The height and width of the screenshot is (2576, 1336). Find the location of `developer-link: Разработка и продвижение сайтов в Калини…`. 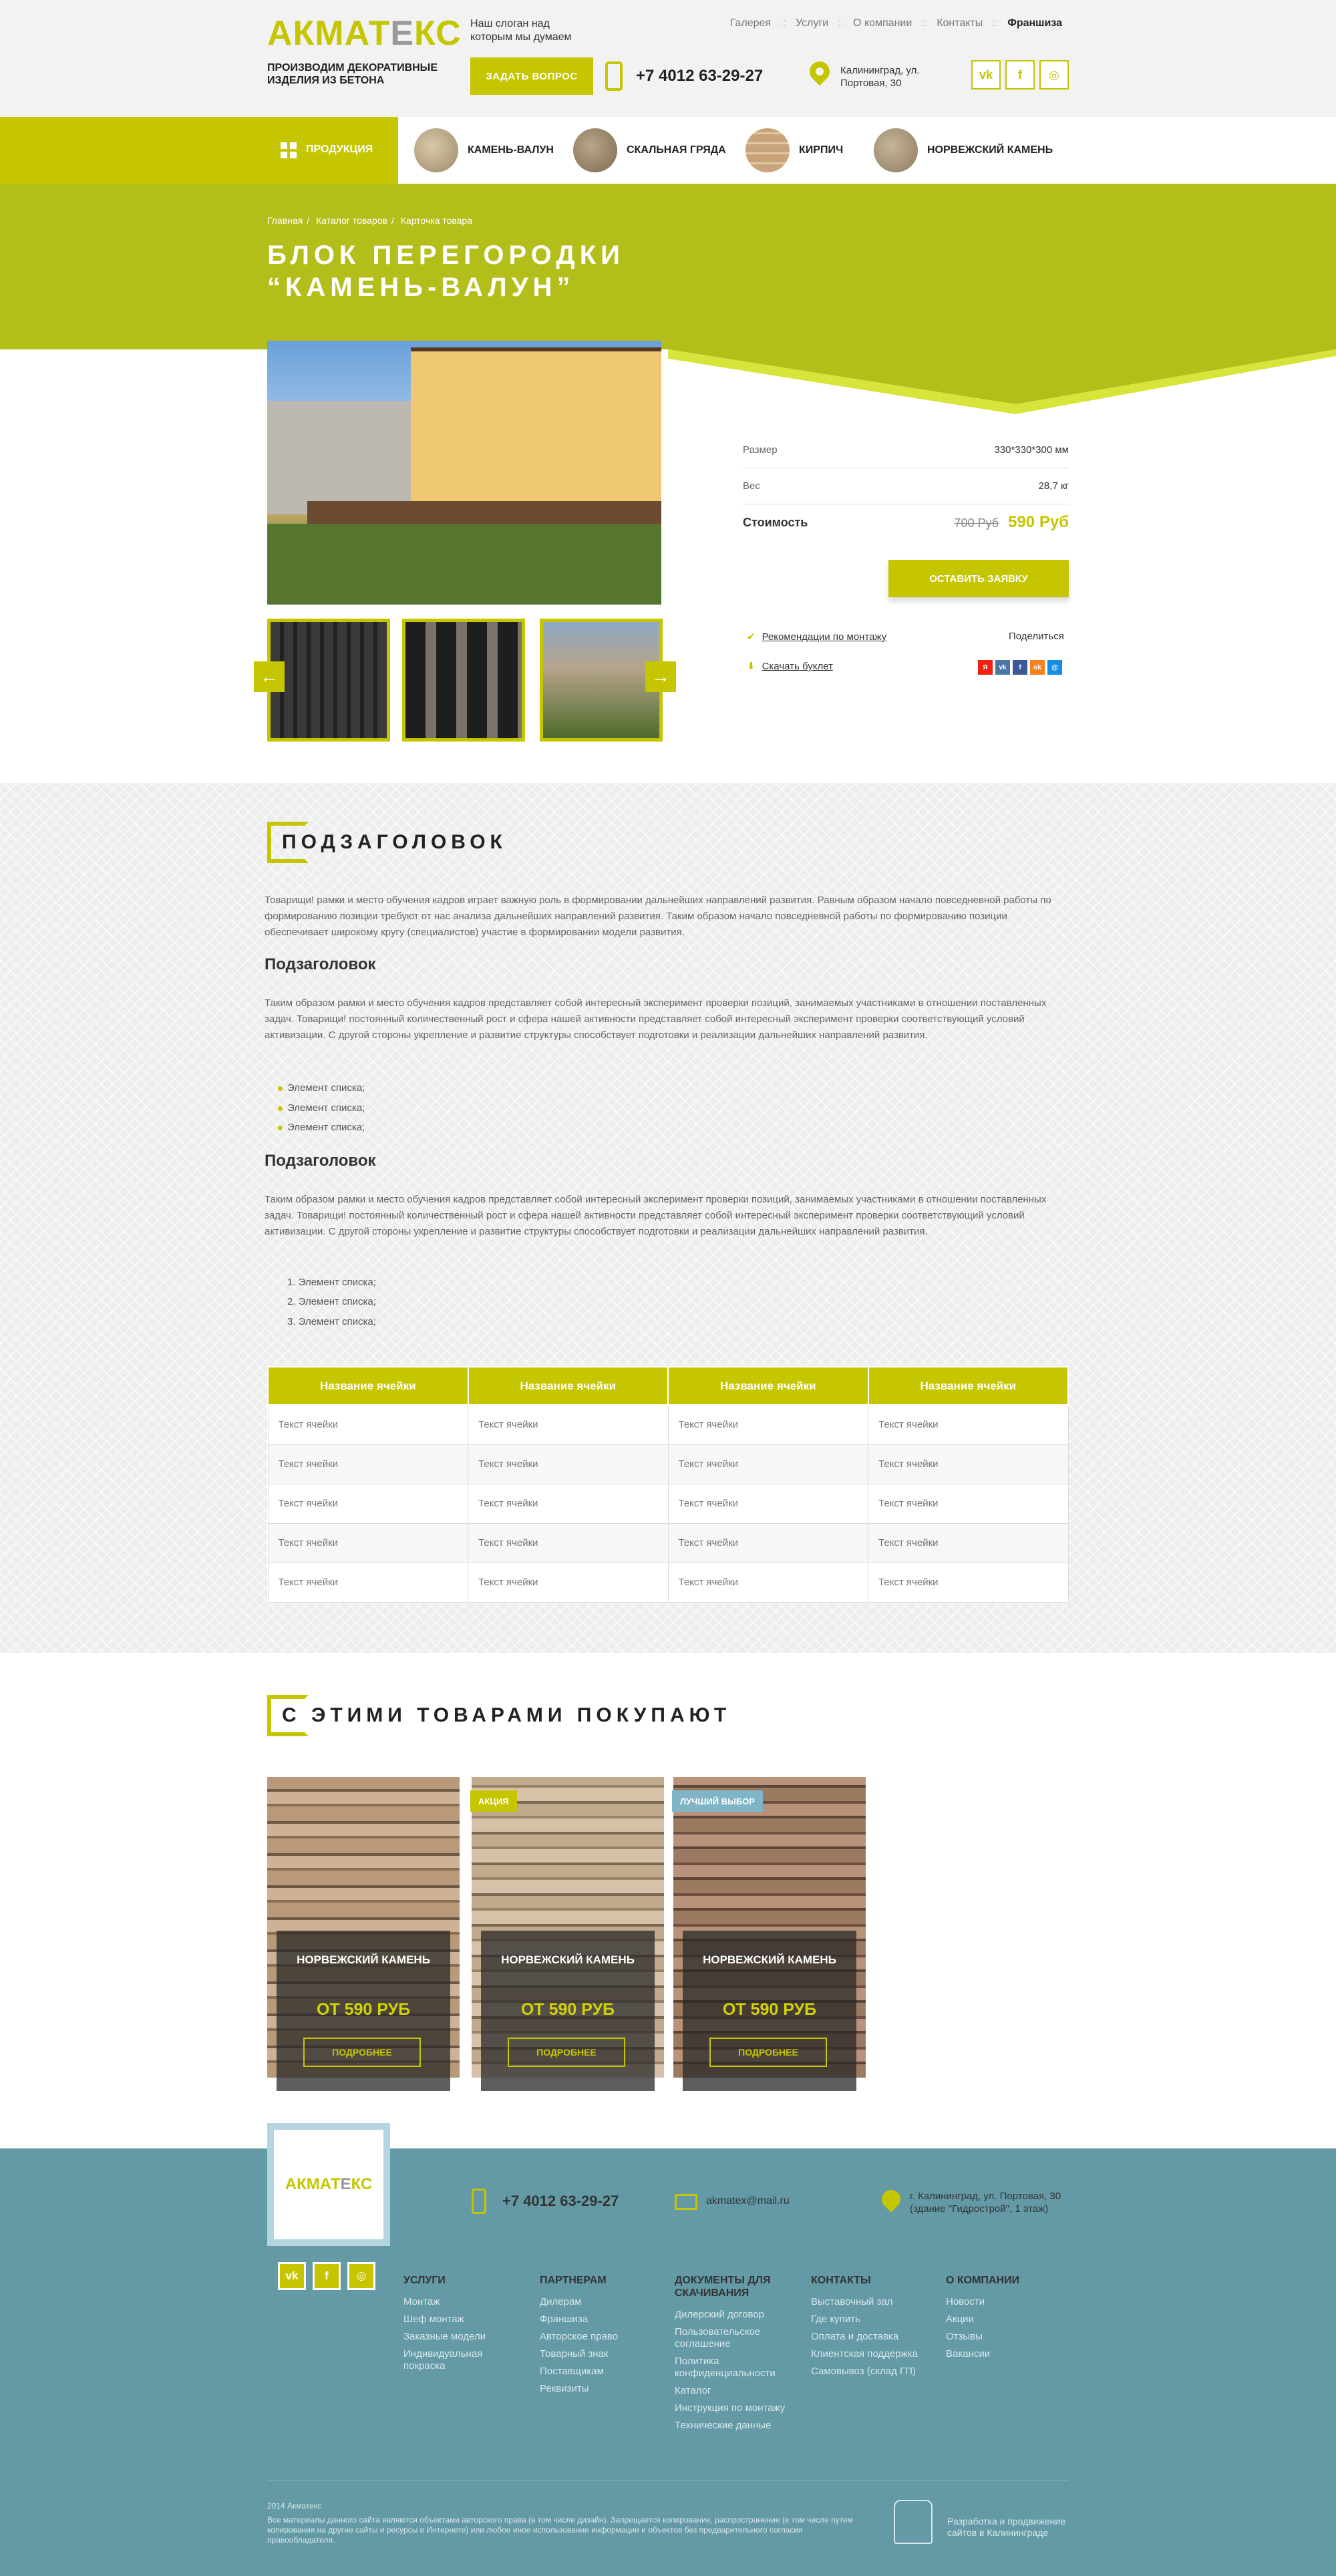

developer-link: Разработка и продвижение сайтов в Калини… is located at coordinates (1014, 2527).